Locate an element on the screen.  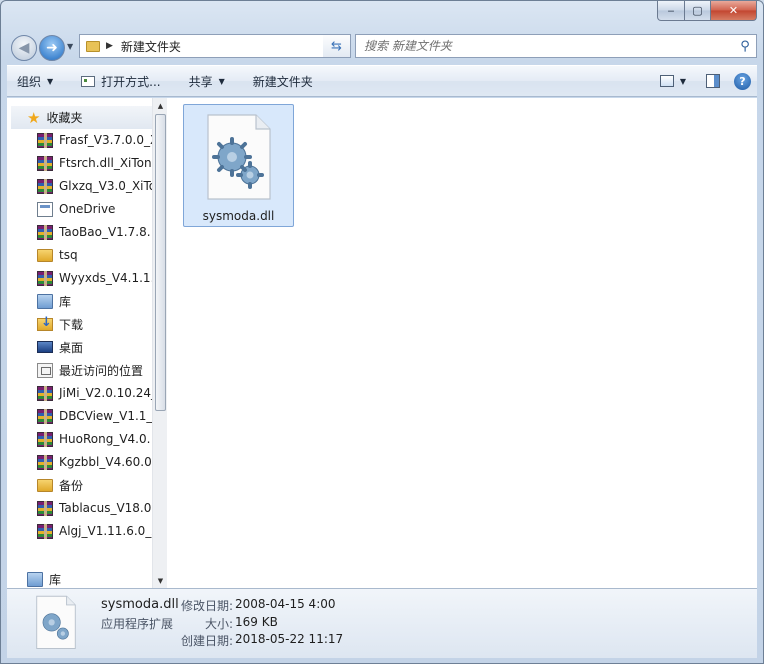
favorites-label: 收藏夹 is located at coordinates (64, 118).